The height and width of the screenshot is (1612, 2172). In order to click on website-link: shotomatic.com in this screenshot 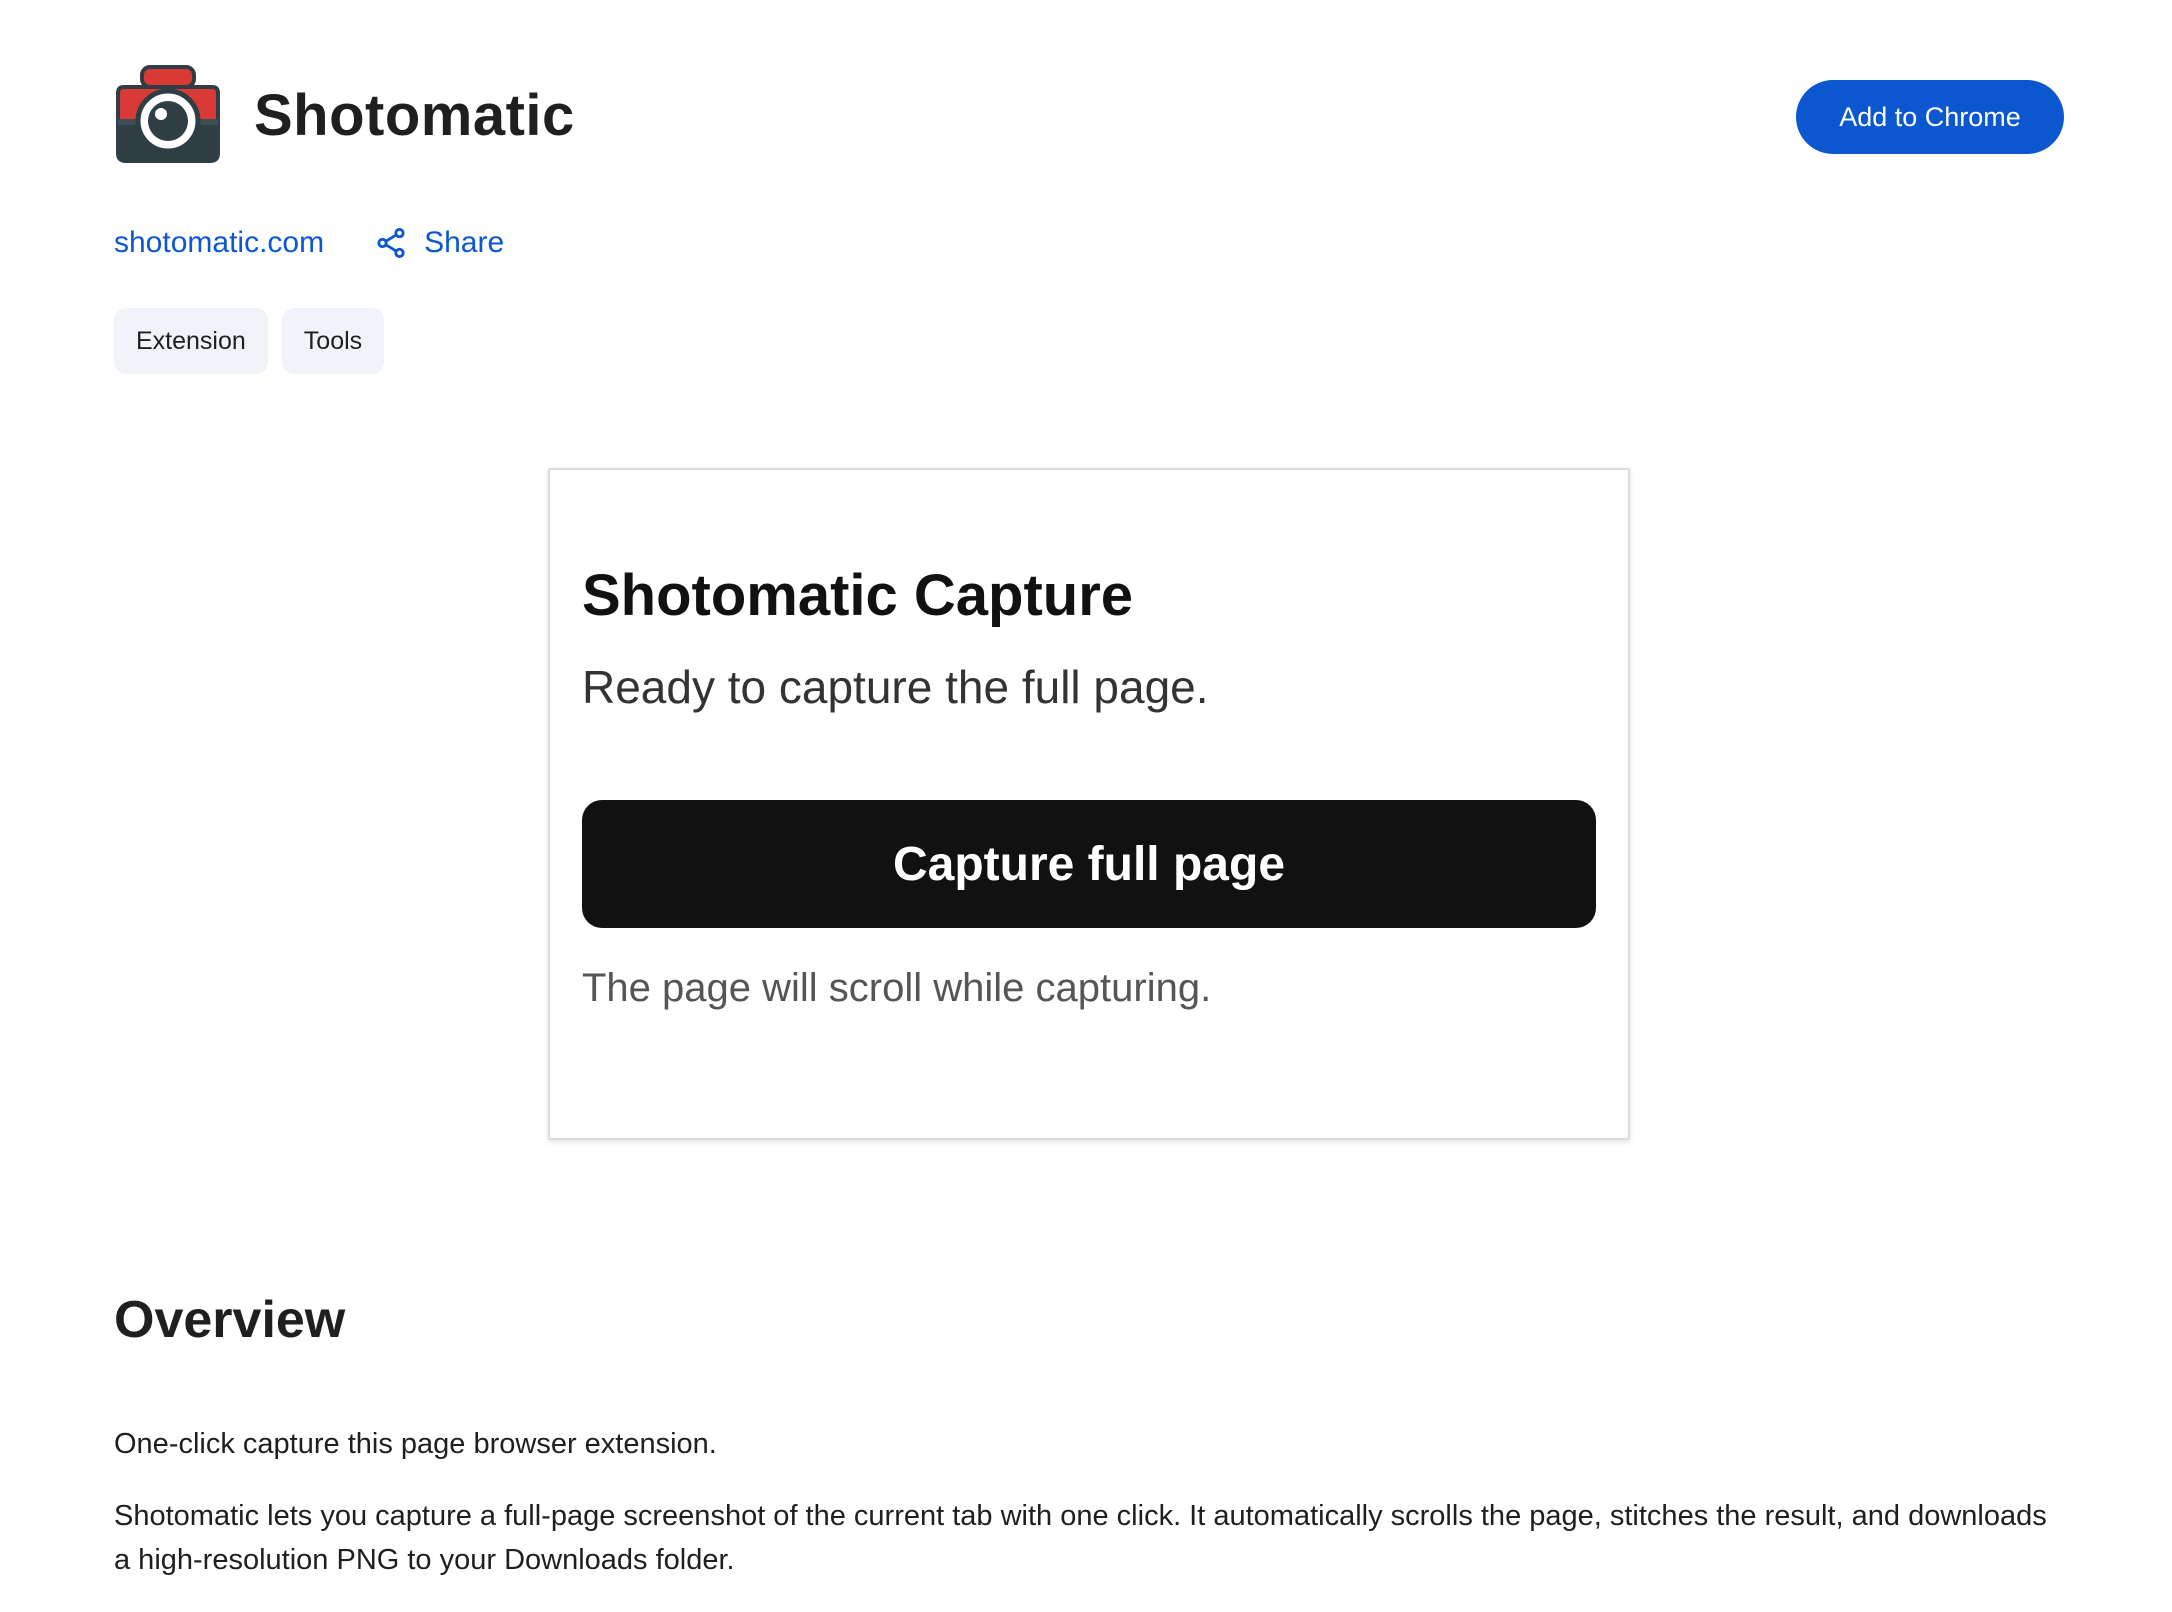, I will do `click(219, 243)`.